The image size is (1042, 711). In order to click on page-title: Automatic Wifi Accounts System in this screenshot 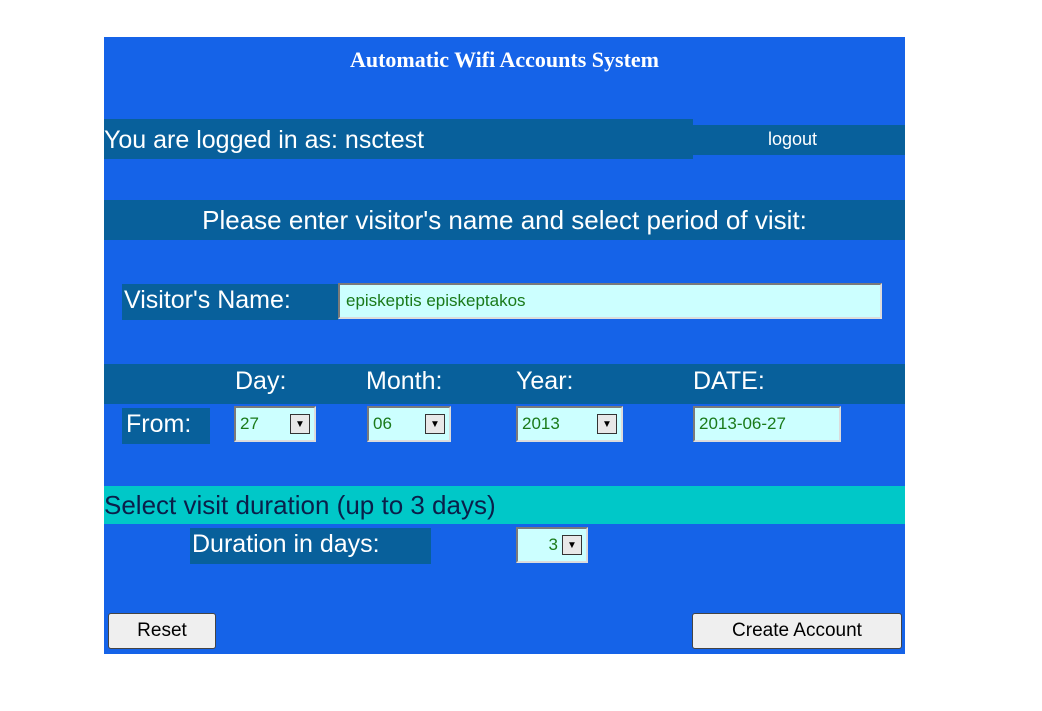, I will do `click(504, 59)`.